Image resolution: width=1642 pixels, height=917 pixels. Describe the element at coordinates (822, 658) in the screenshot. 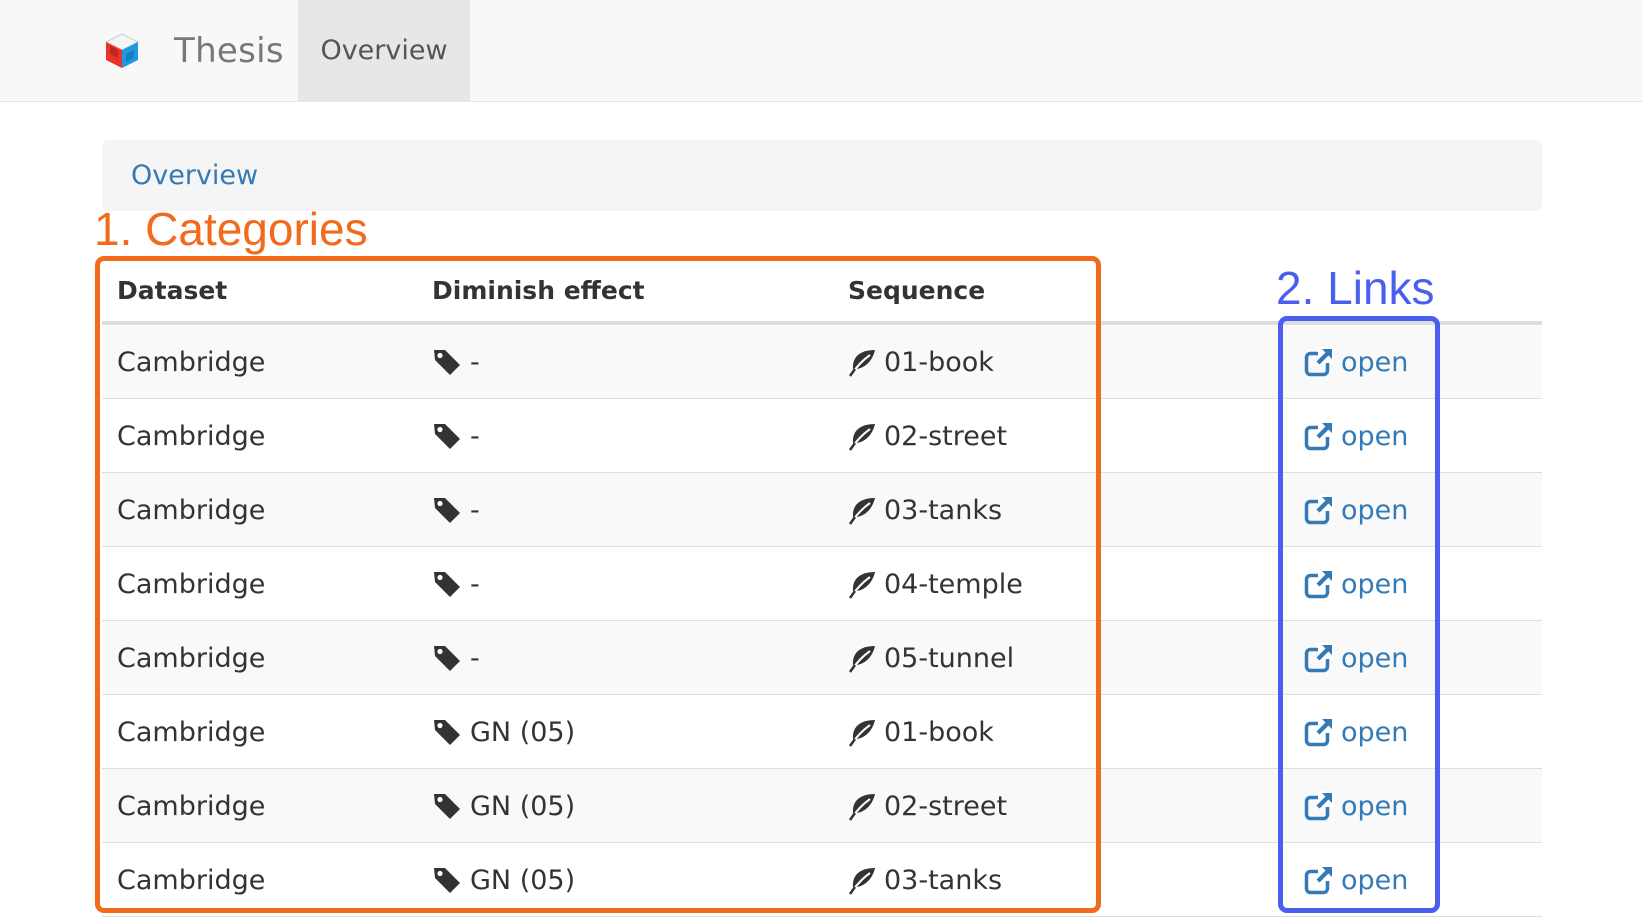

I see `table-row: Cambridge - 05-tunnel open` at that location.